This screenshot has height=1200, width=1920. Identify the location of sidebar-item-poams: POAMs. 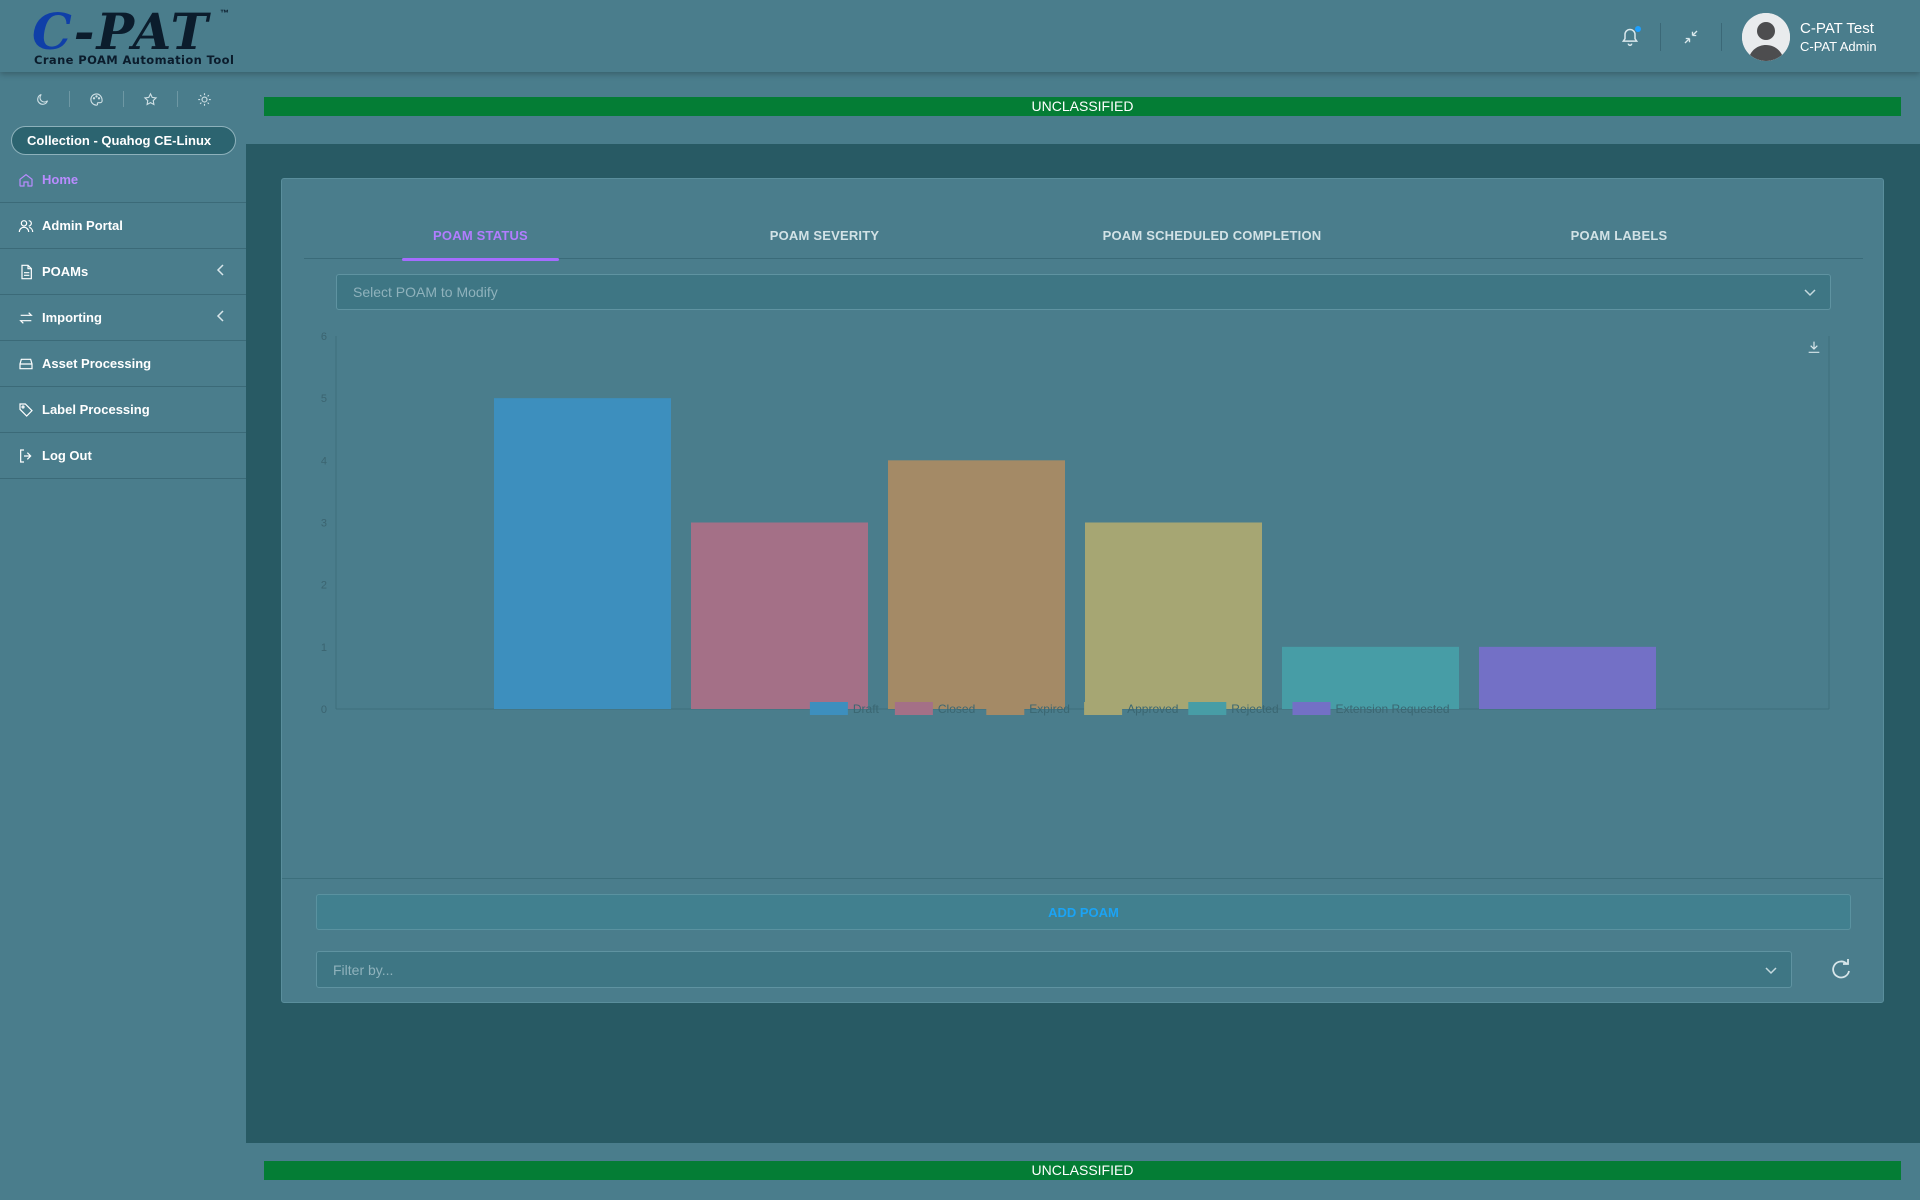
(123, 272).